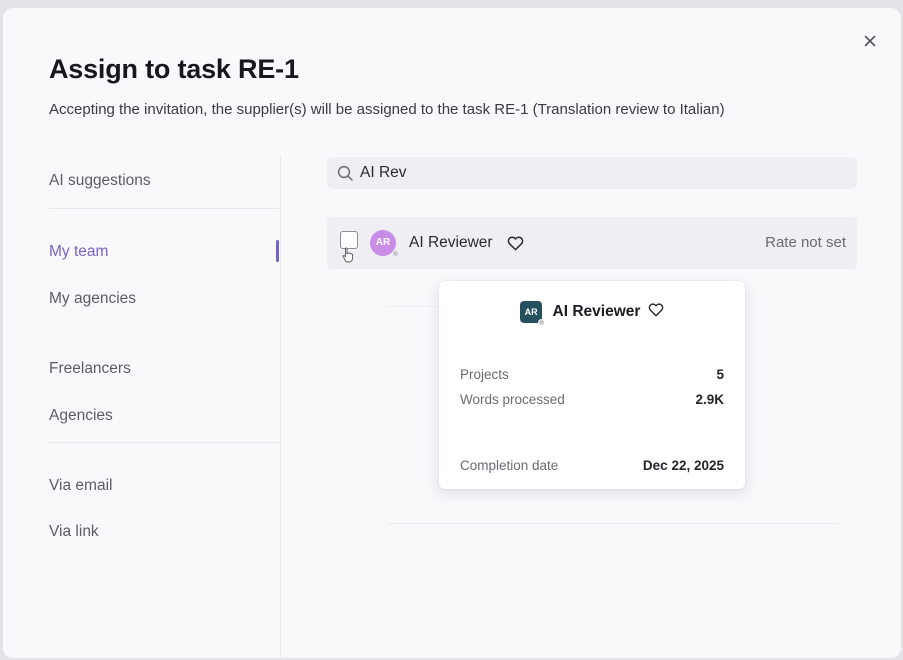  I want to click on tooltip-header: AR AI Reviewer, so click(592, 313).